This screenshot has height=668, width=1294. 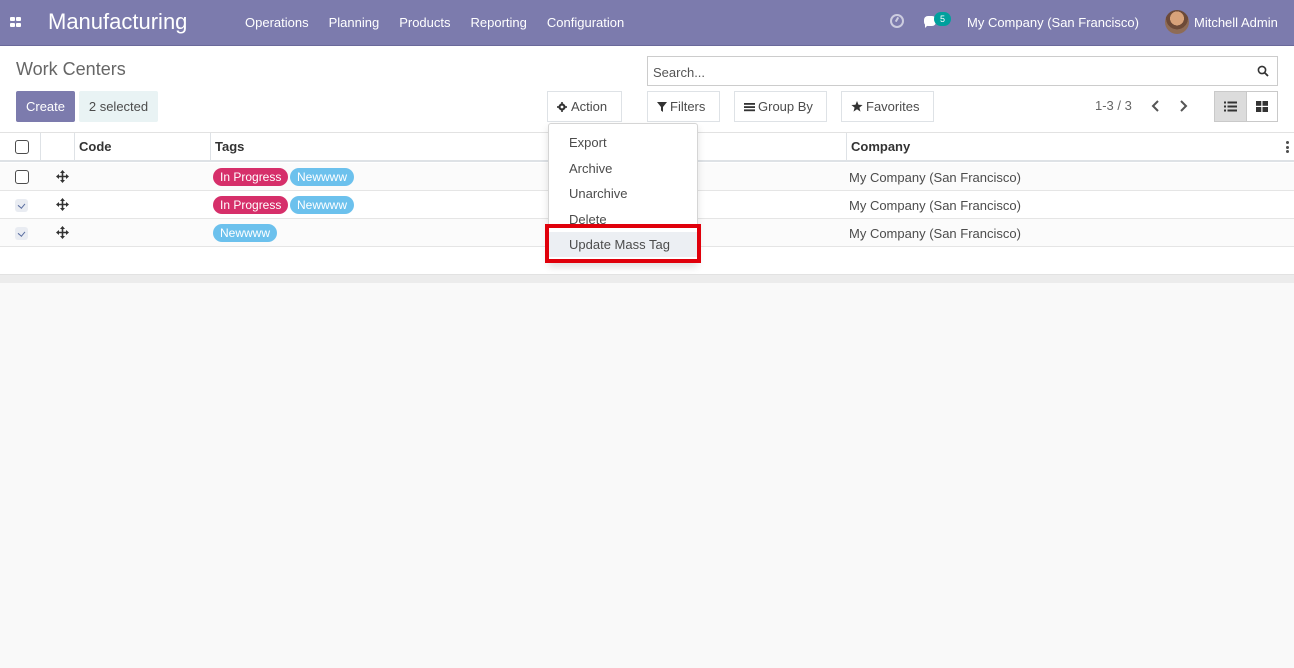 What do you see at coordinates (1113, 105) in the screenshot?
I see `pager-value: 1-3 / 3` at bounding box center [1113, 105].